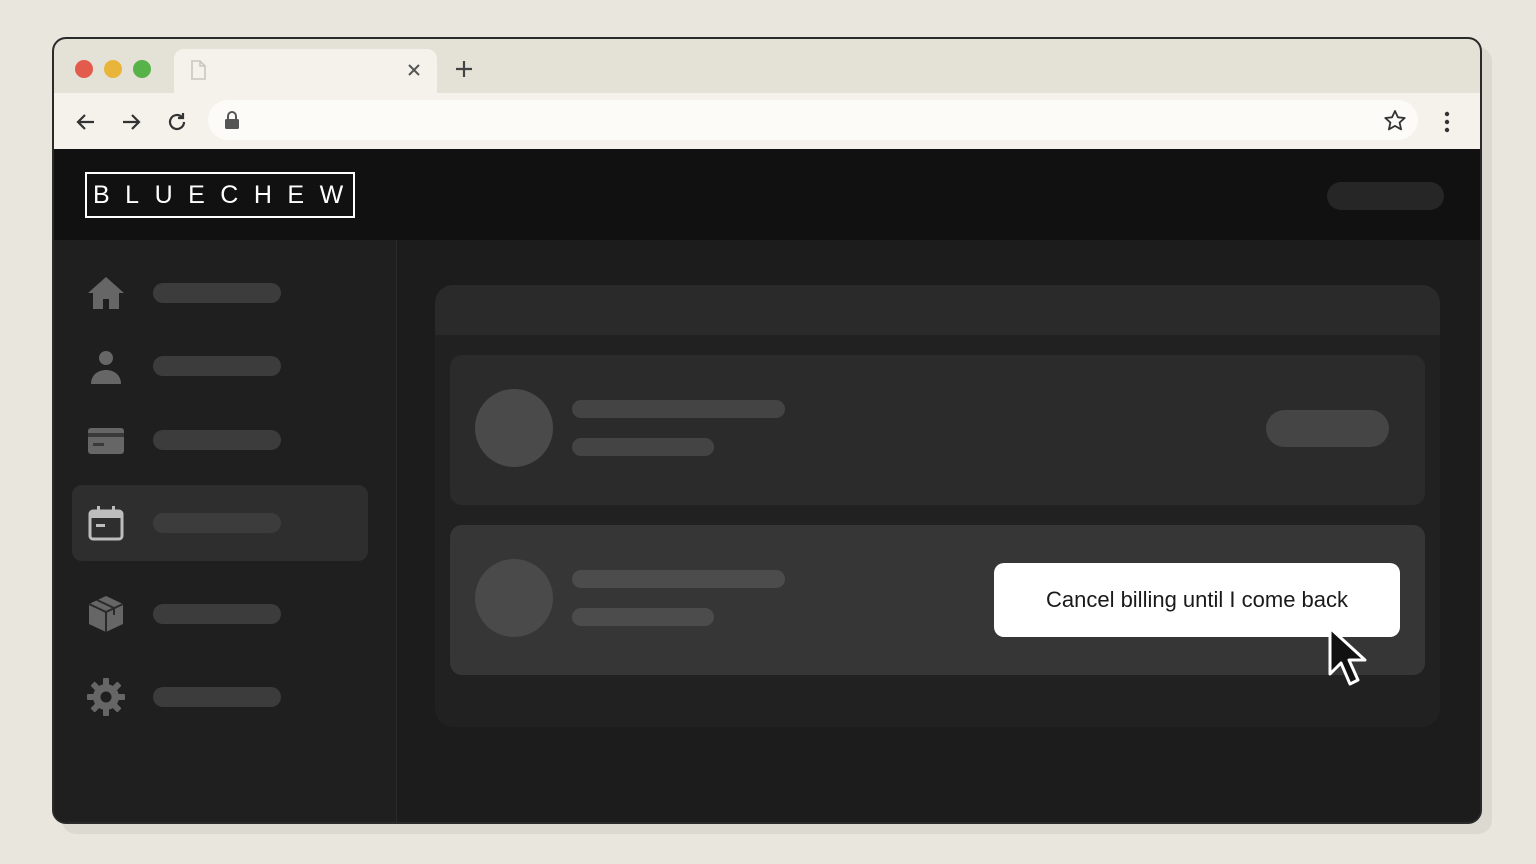 The image size is (1536, 864). What do you see at coordinates (198, 70) in the screenshot?
I see `file-icon` at bounding box center [198, 70].